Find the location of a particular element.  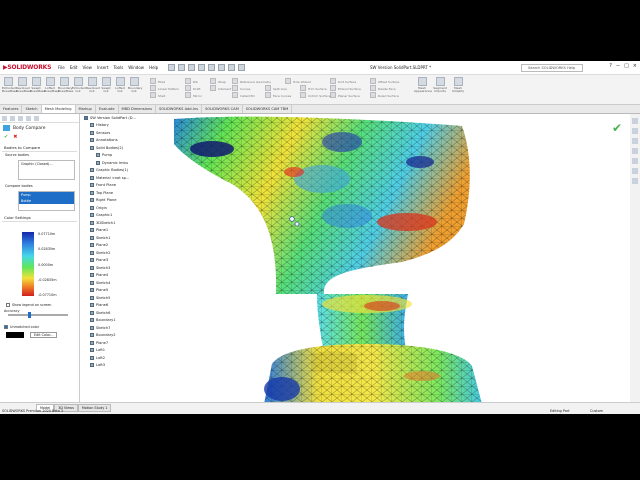

tab-solidworks-cam: SOLIDWORKS CAM is located at coordinates (222, 109).